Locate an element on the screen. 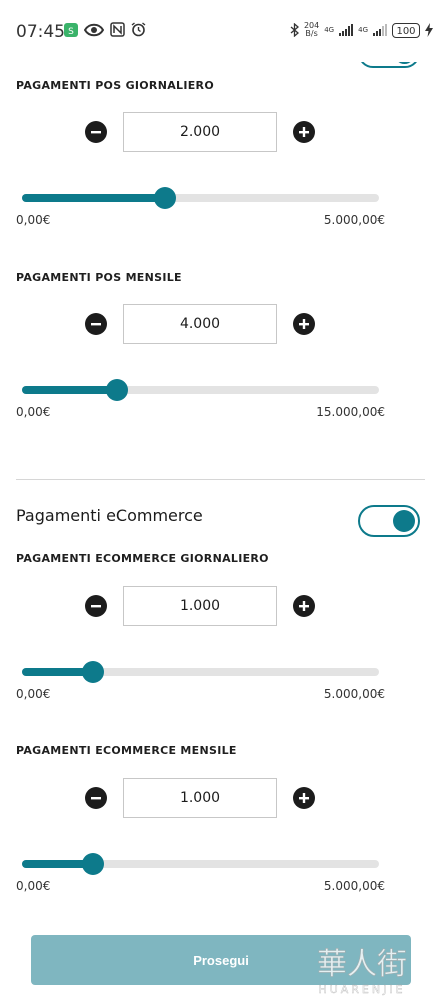  pos-daily-decrease-button is located at coordinates (96, 132).